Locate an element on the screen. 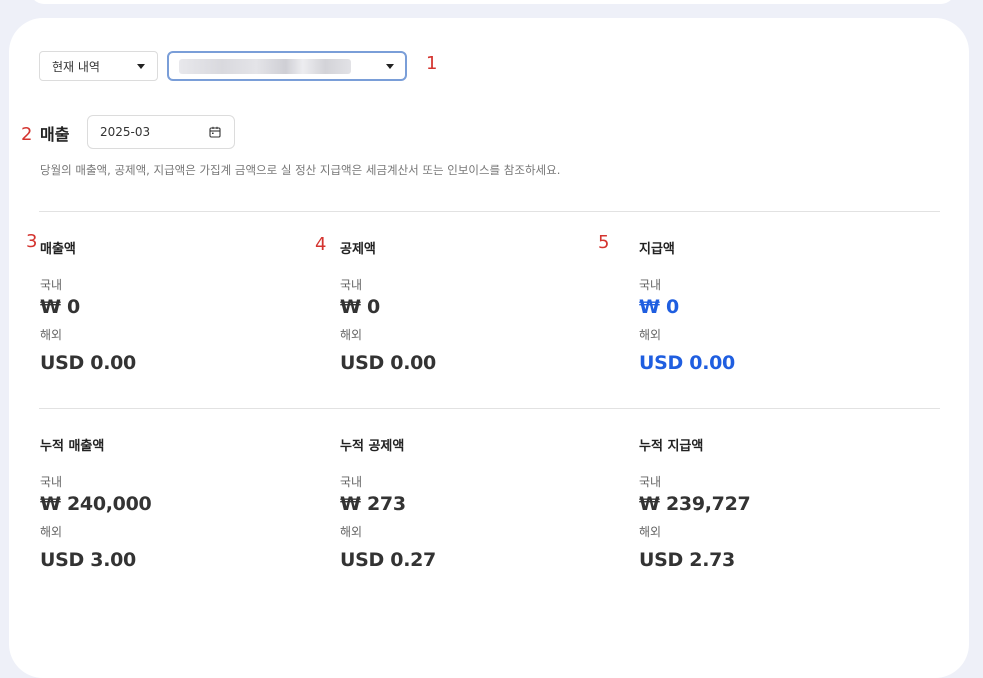 Image resolution: width=983 pixels, height=678 pixels. cumulative-deduction-overseas: USD 0.27 is located at coordinates (388, 560).